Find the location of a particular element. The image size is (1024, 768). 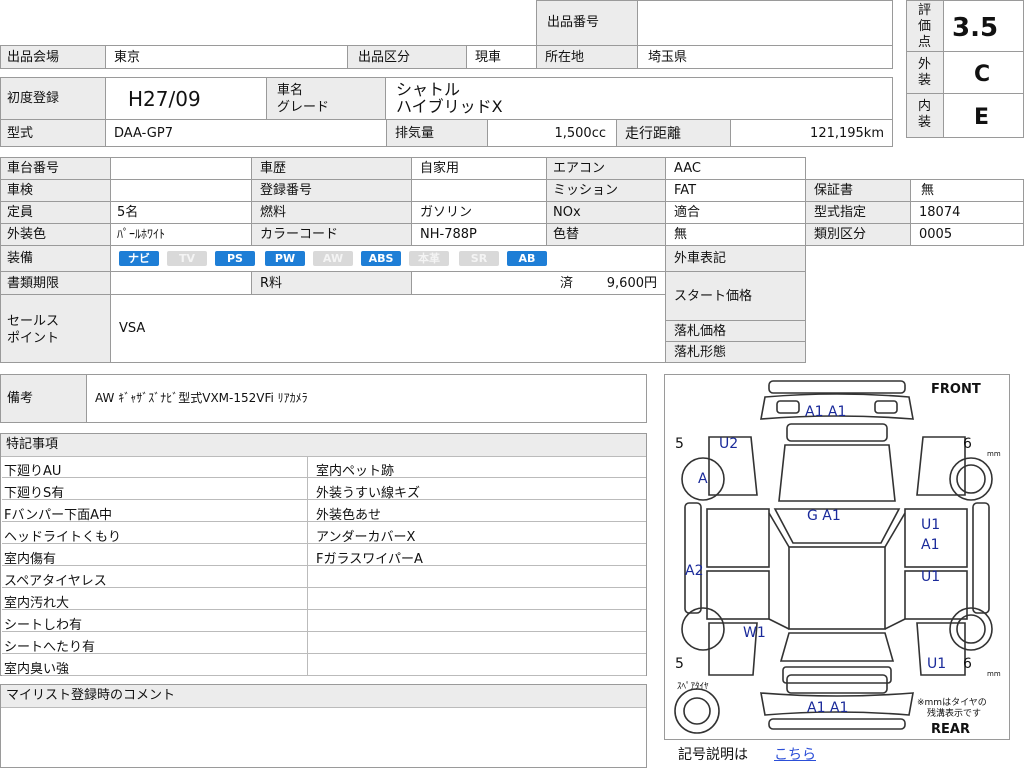

badge-leather: 本革 is located at coordinates (429, 258).